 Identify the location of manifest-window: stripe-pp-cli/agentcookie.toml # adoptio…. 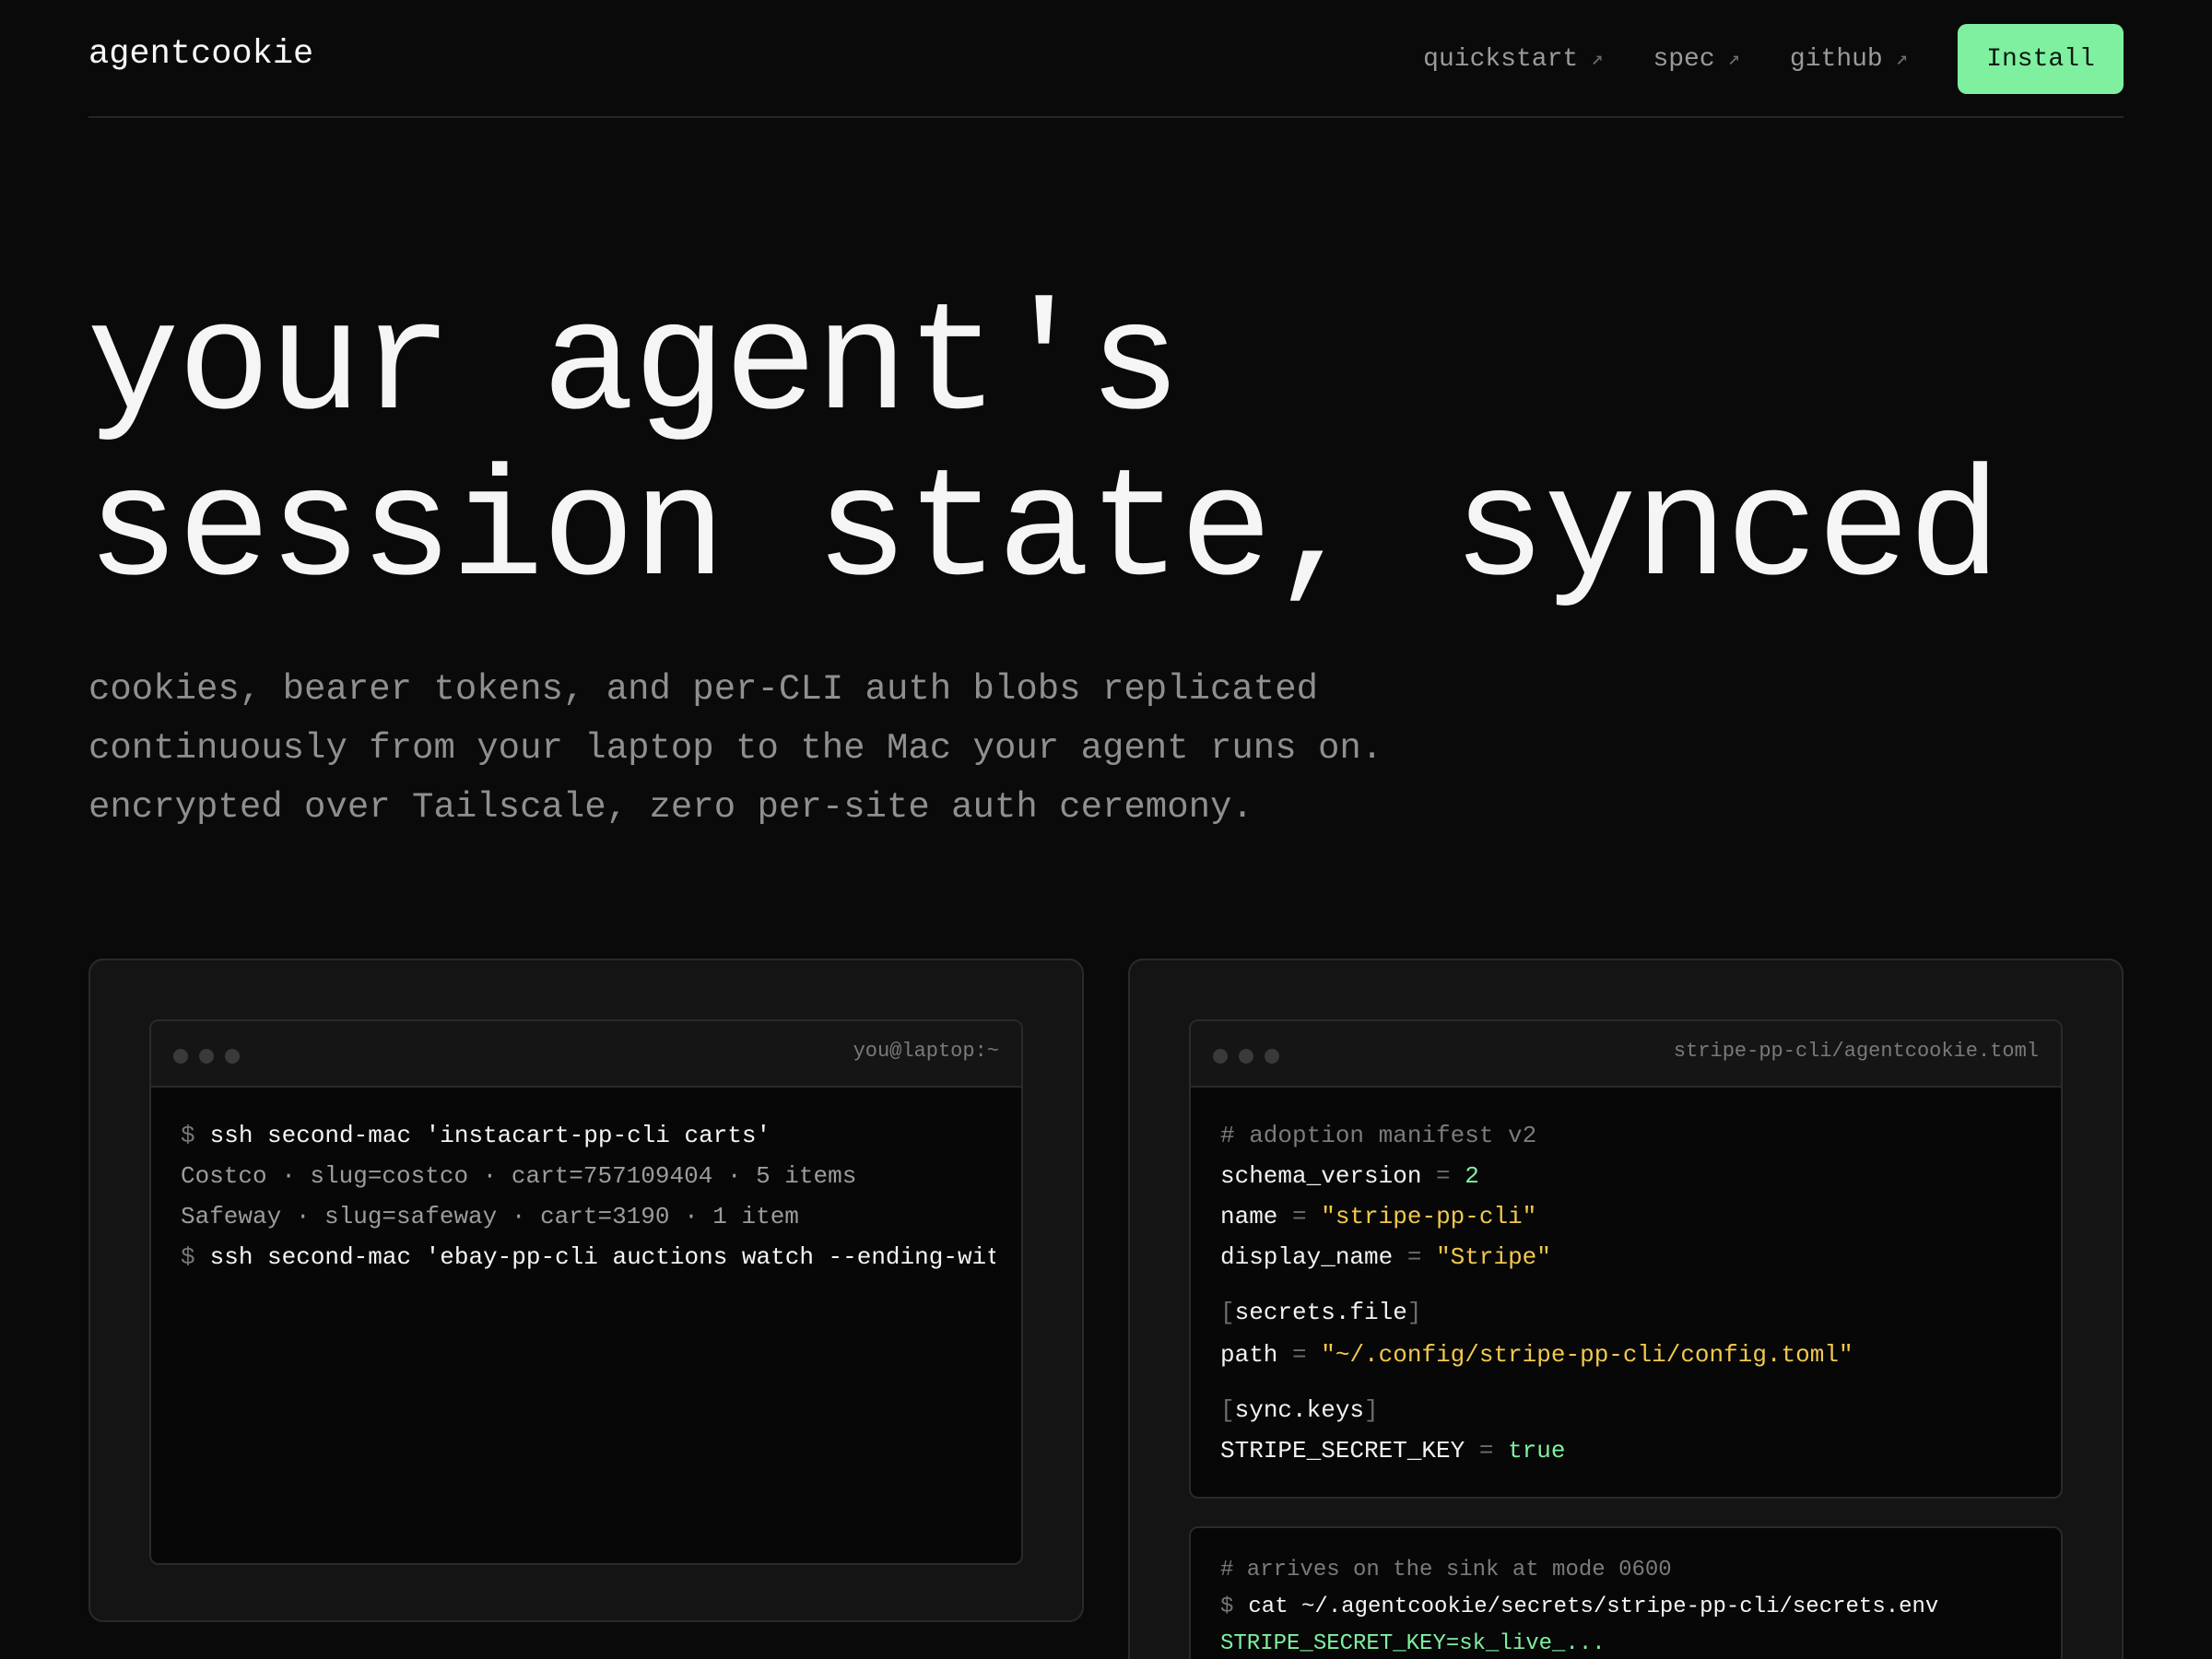
(1626, 1259).